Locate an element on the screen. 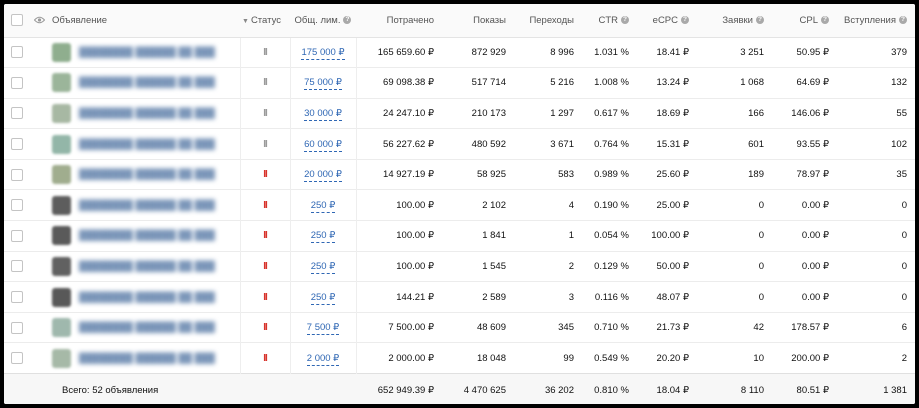 The height and width of the screenshot is (408, 919). limit-cell: 7 500 ₽ is located at coordinates (323, 327).